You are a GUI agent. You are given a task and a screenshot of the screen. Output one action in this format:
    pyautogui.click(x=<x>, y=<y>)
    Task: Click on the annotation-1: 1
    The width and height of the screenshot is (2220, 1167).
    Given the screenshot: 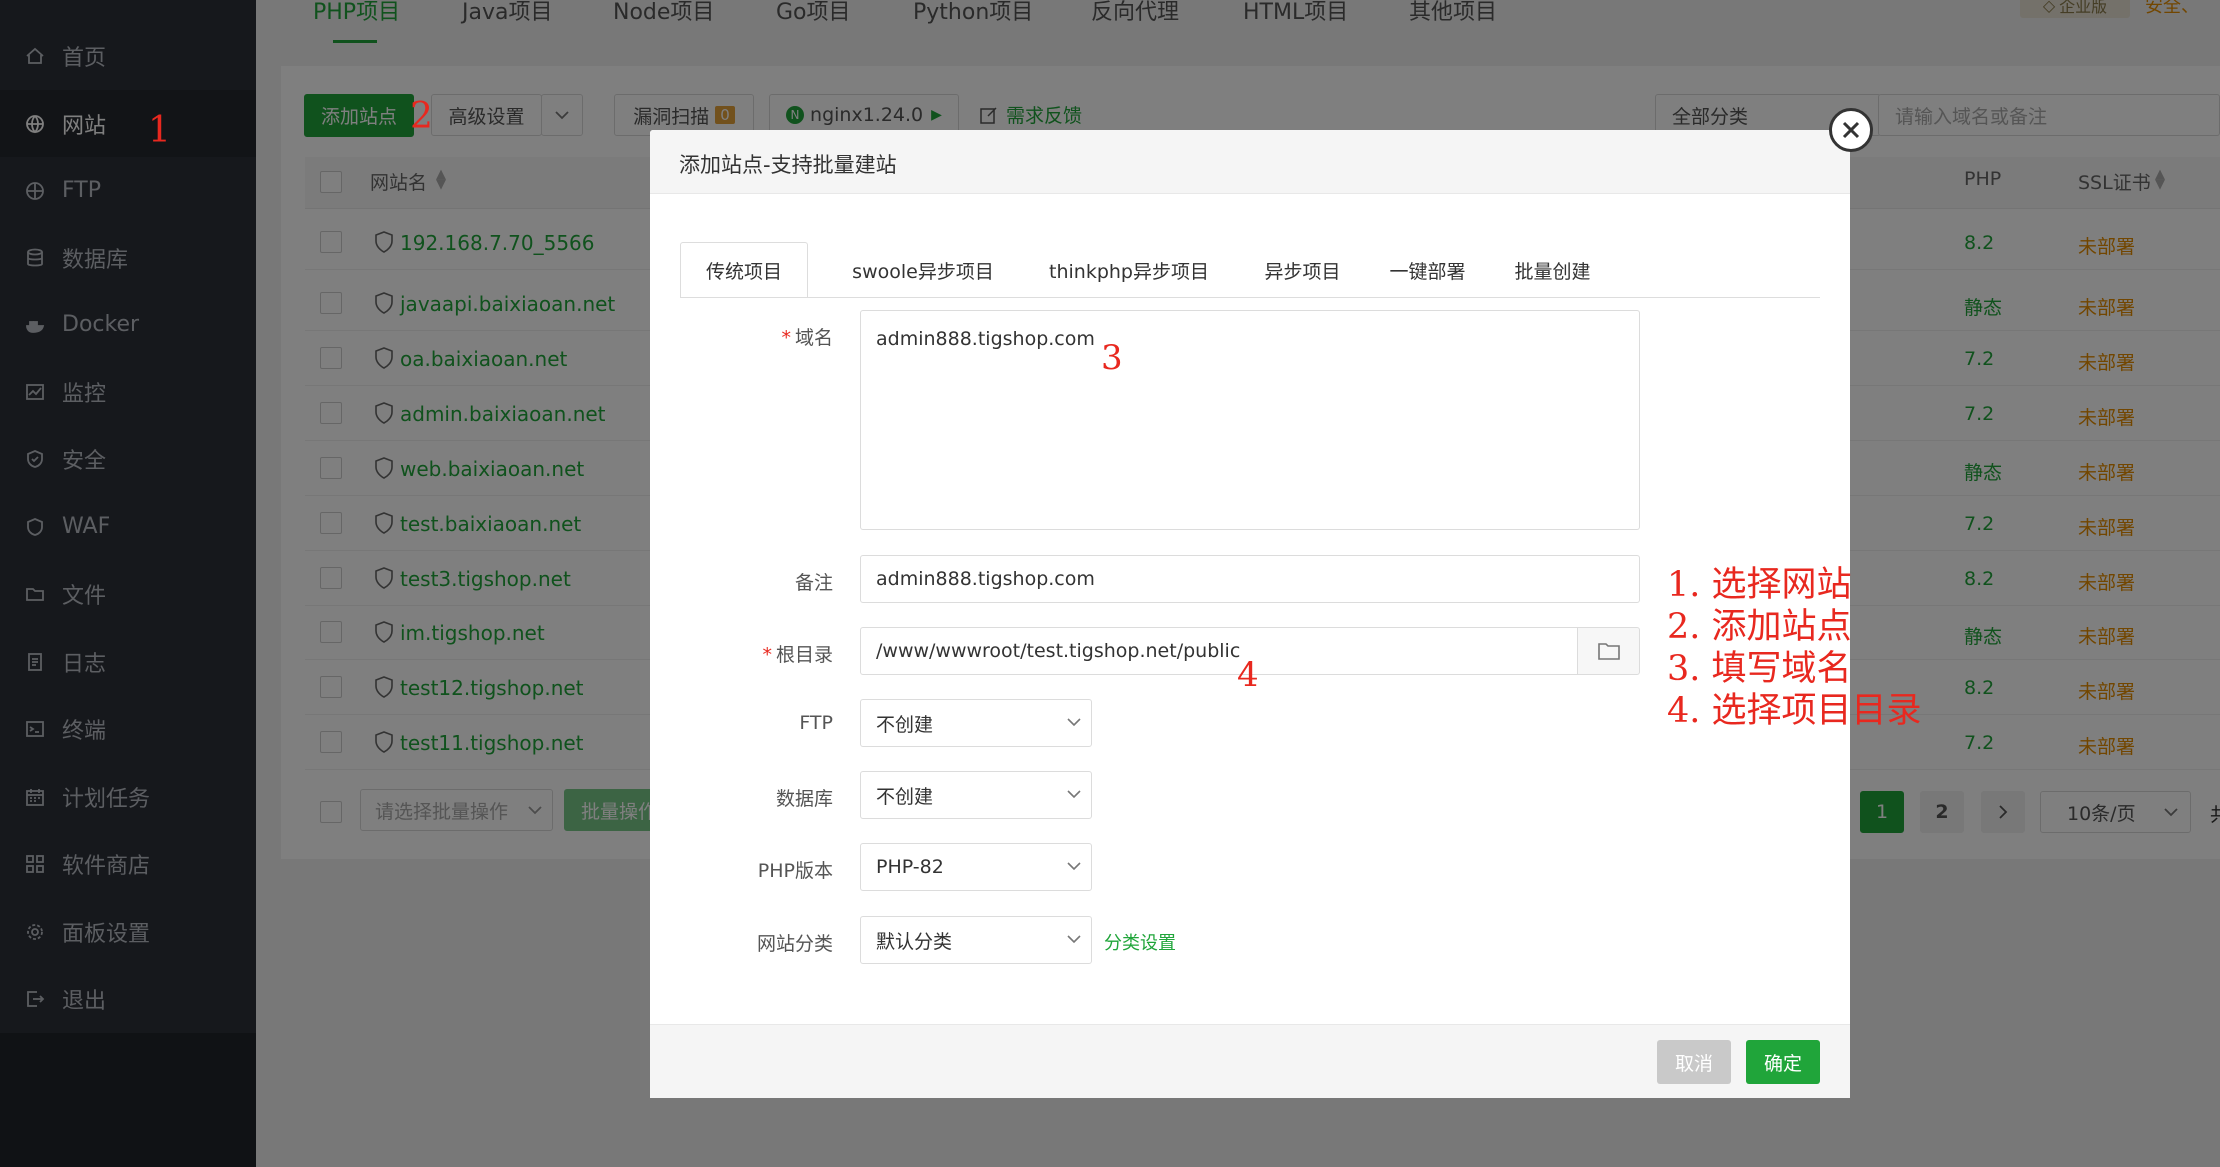 What is the action you would take?
    pyautogui.click(x=159, y=130)
    